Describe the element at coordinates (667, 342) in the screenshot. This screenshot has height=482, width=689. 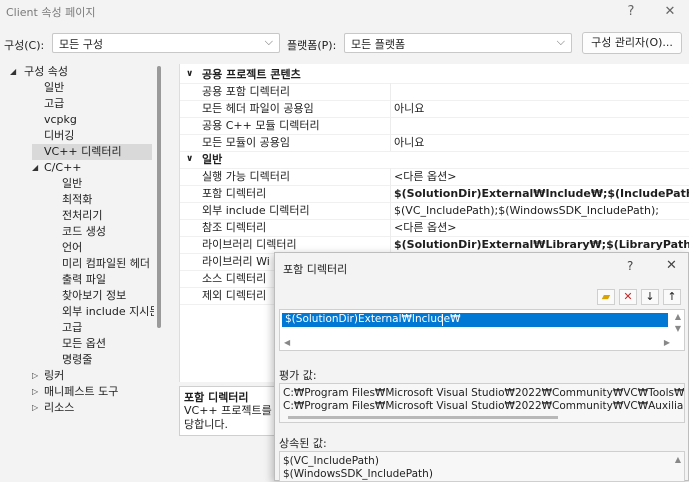
I see `scroll-right-icon: ▶` at that location.